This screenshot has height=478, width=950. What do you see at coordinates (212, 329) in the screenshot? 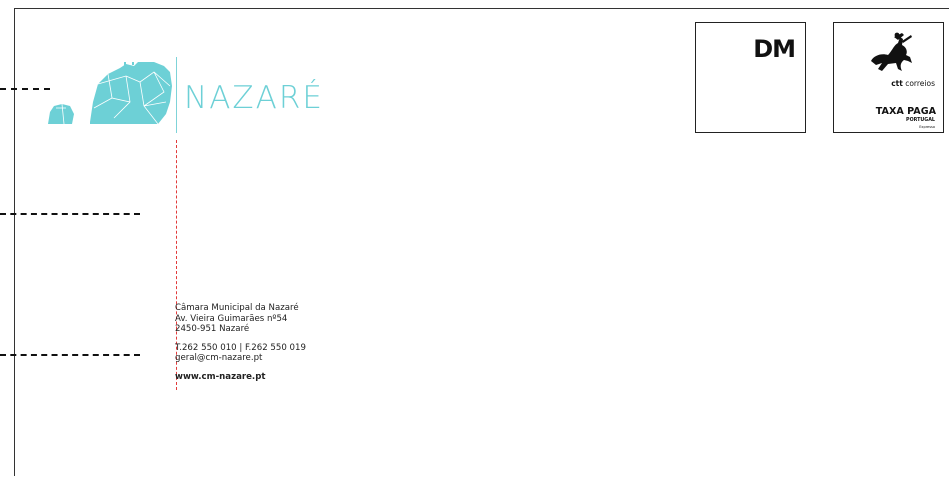
I see `sender-postal-code: 2450-951 Nazaré` at bounding box center [212, 329].